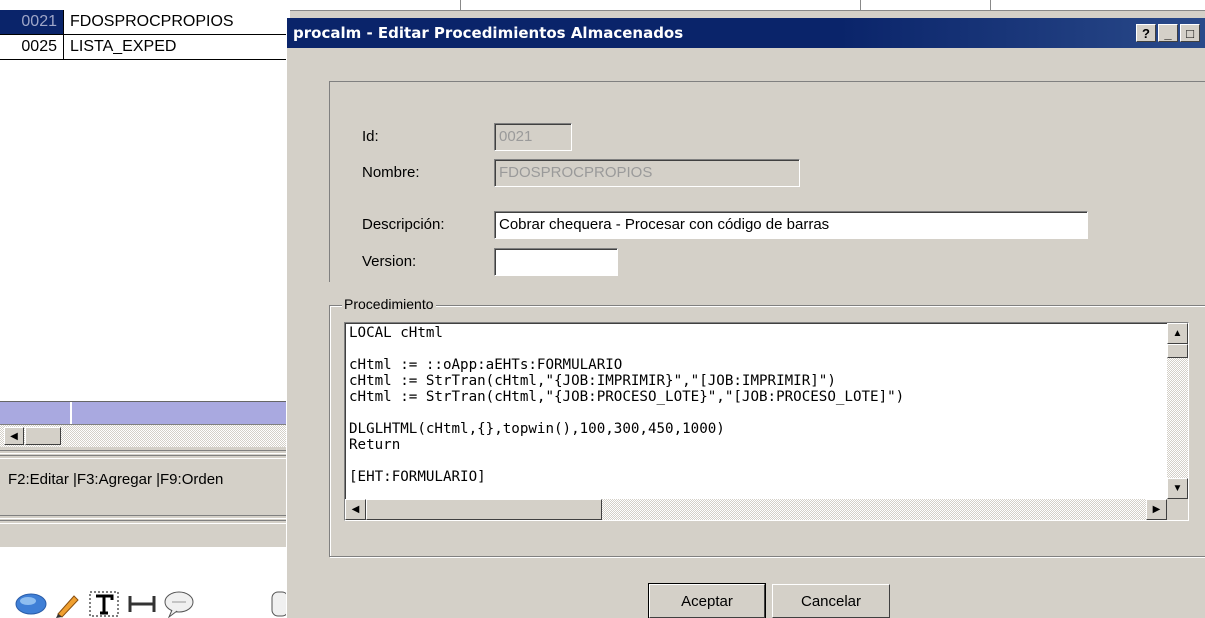  I want to click on drawing-toolbar, so click(145, 604).